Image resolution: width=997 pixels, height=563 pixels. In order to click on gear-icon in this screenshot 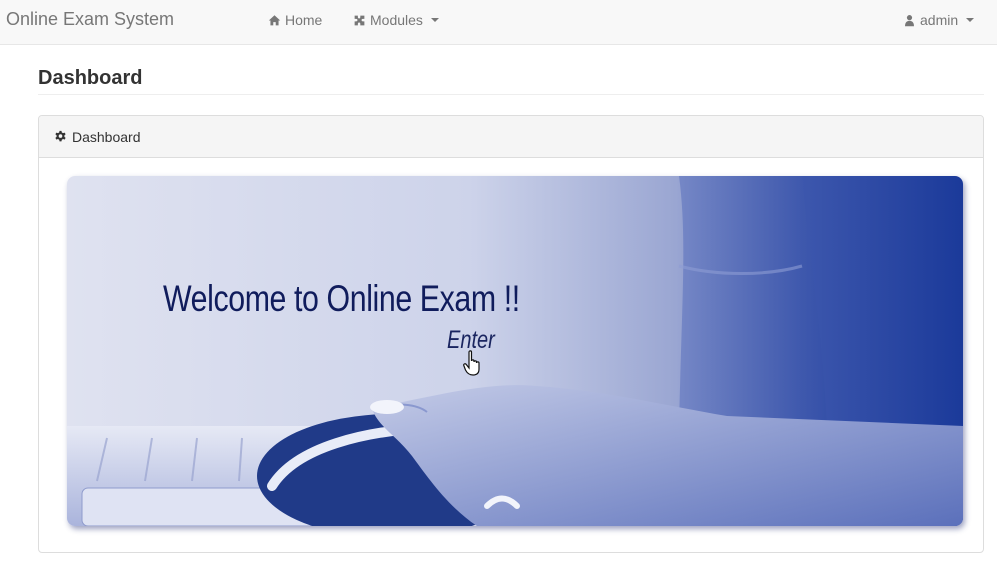, I will do `click(60, 136)`.